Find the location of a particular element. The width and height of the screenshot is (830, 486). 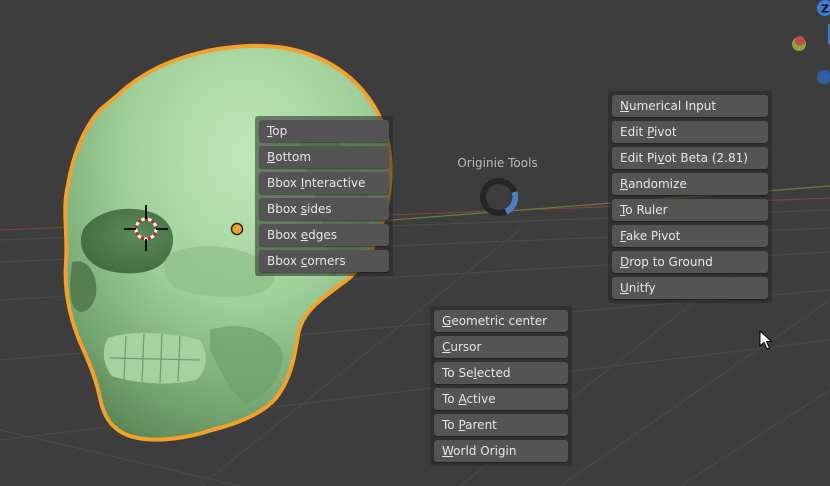

pie-button-geometric-center: Geometric center is located at coordinates (501, 321).